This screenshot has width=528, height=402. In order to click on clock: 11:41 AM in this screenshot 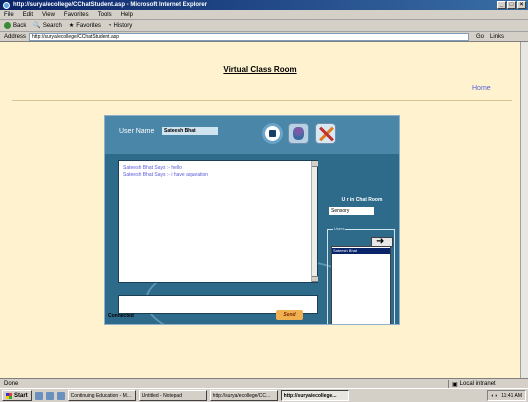, I will do `click(511, 395)`.